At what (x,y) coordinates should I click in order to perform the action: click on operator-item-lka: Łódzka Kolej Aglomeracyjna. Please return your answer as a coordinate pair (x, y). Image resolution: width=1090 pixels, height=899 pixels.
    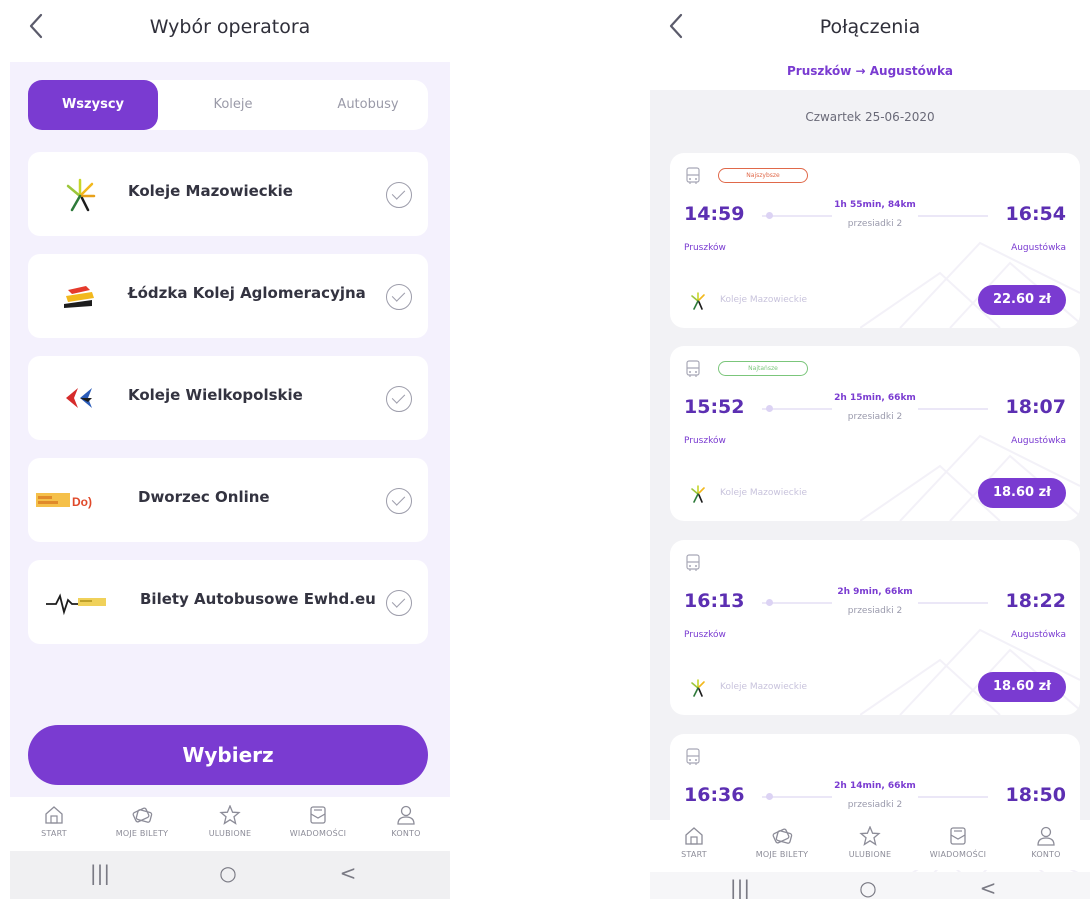
    Looking at the image, I should click on (228, 296).